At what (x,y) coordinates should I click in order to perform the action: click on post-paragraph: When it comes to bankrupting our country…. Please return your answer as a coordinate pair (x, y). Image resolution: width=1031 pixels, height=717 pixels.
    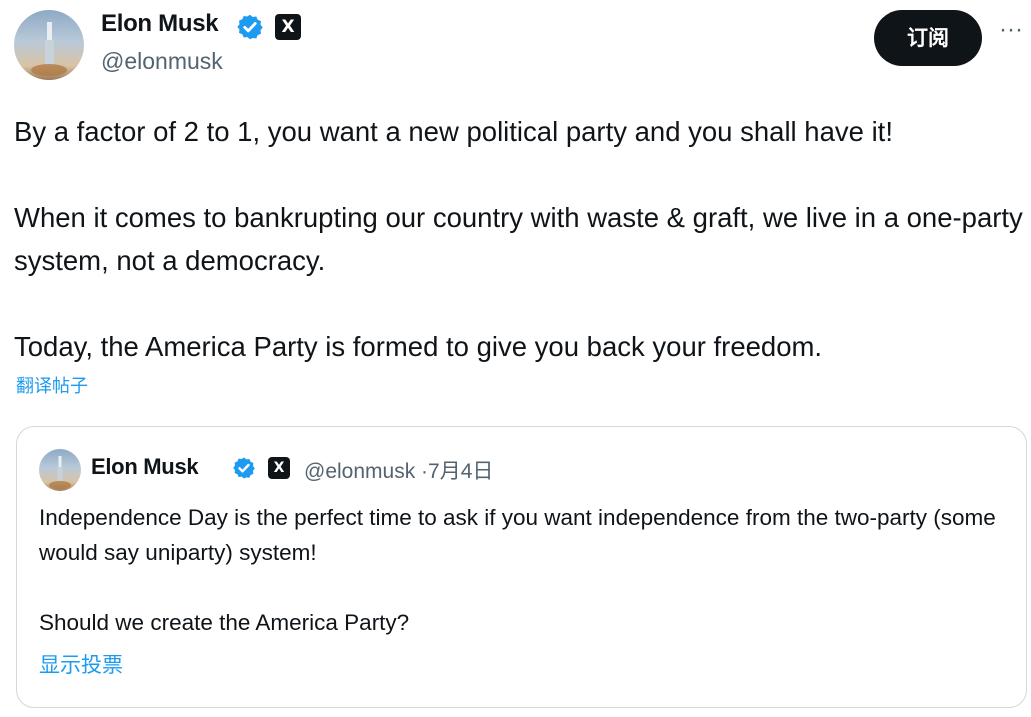
    Looking at the image, I should click on (518, 239).